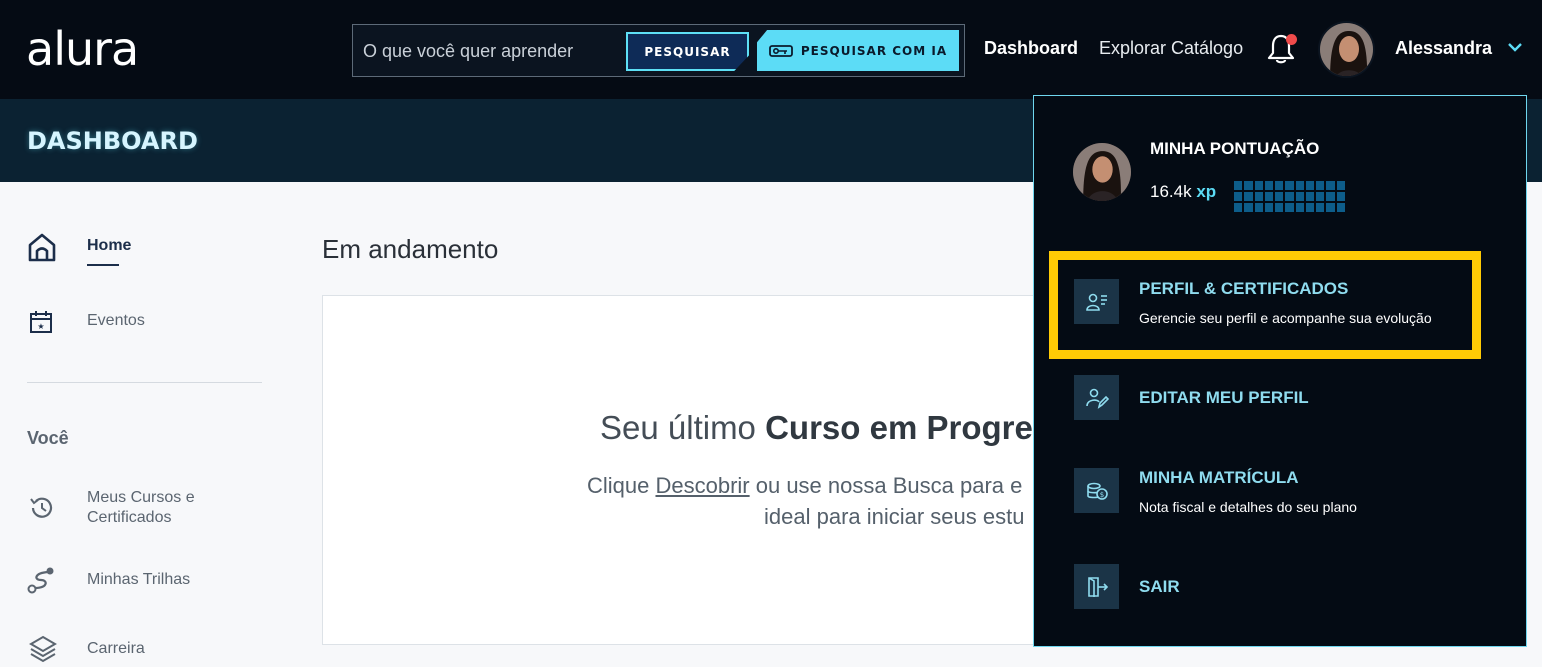  I want to click on search-bar: PESQUISAR PESQUISAR COM IA, so click(658, 50).